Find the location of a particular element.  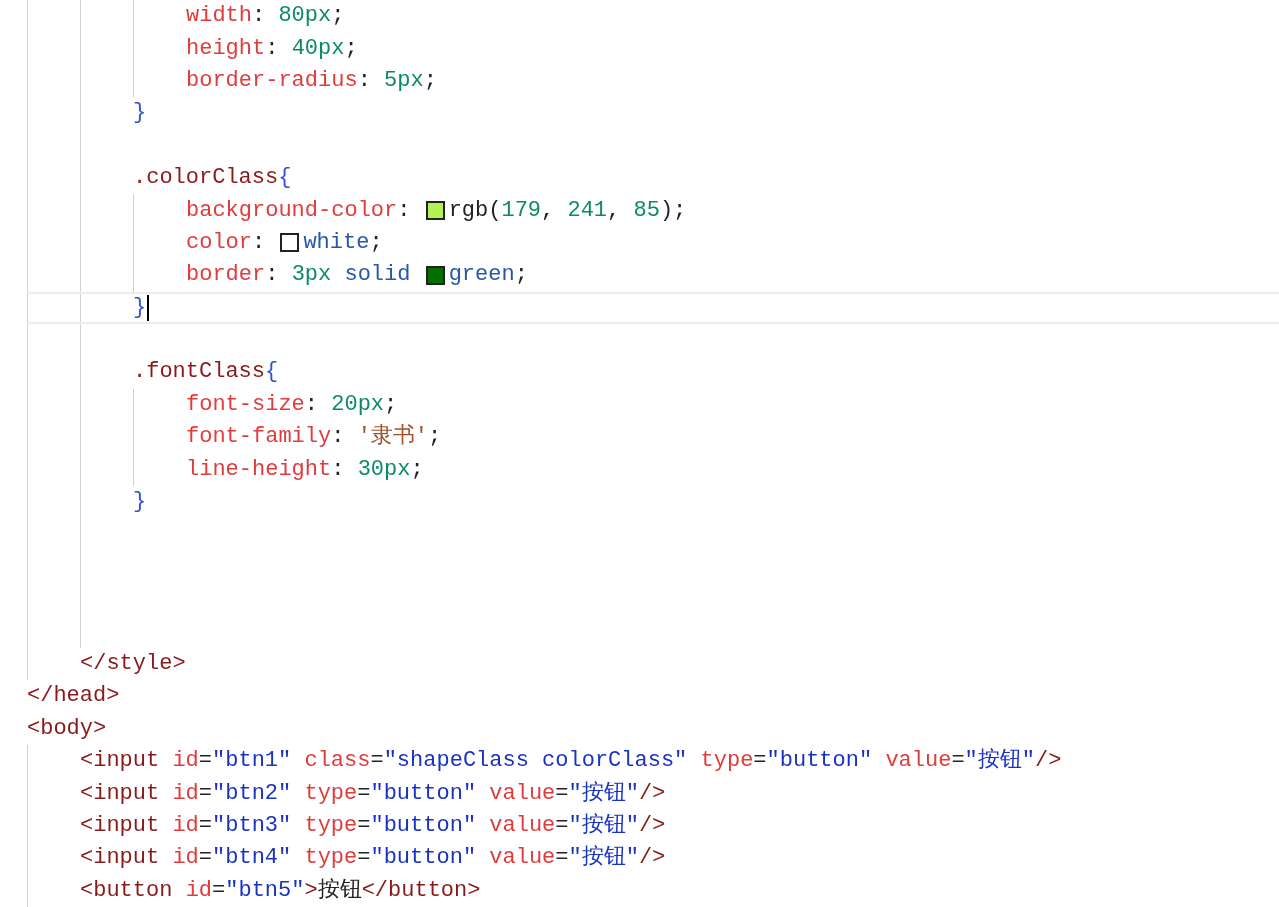

code-text: width: 80px; is located at coordinates (265, 16).